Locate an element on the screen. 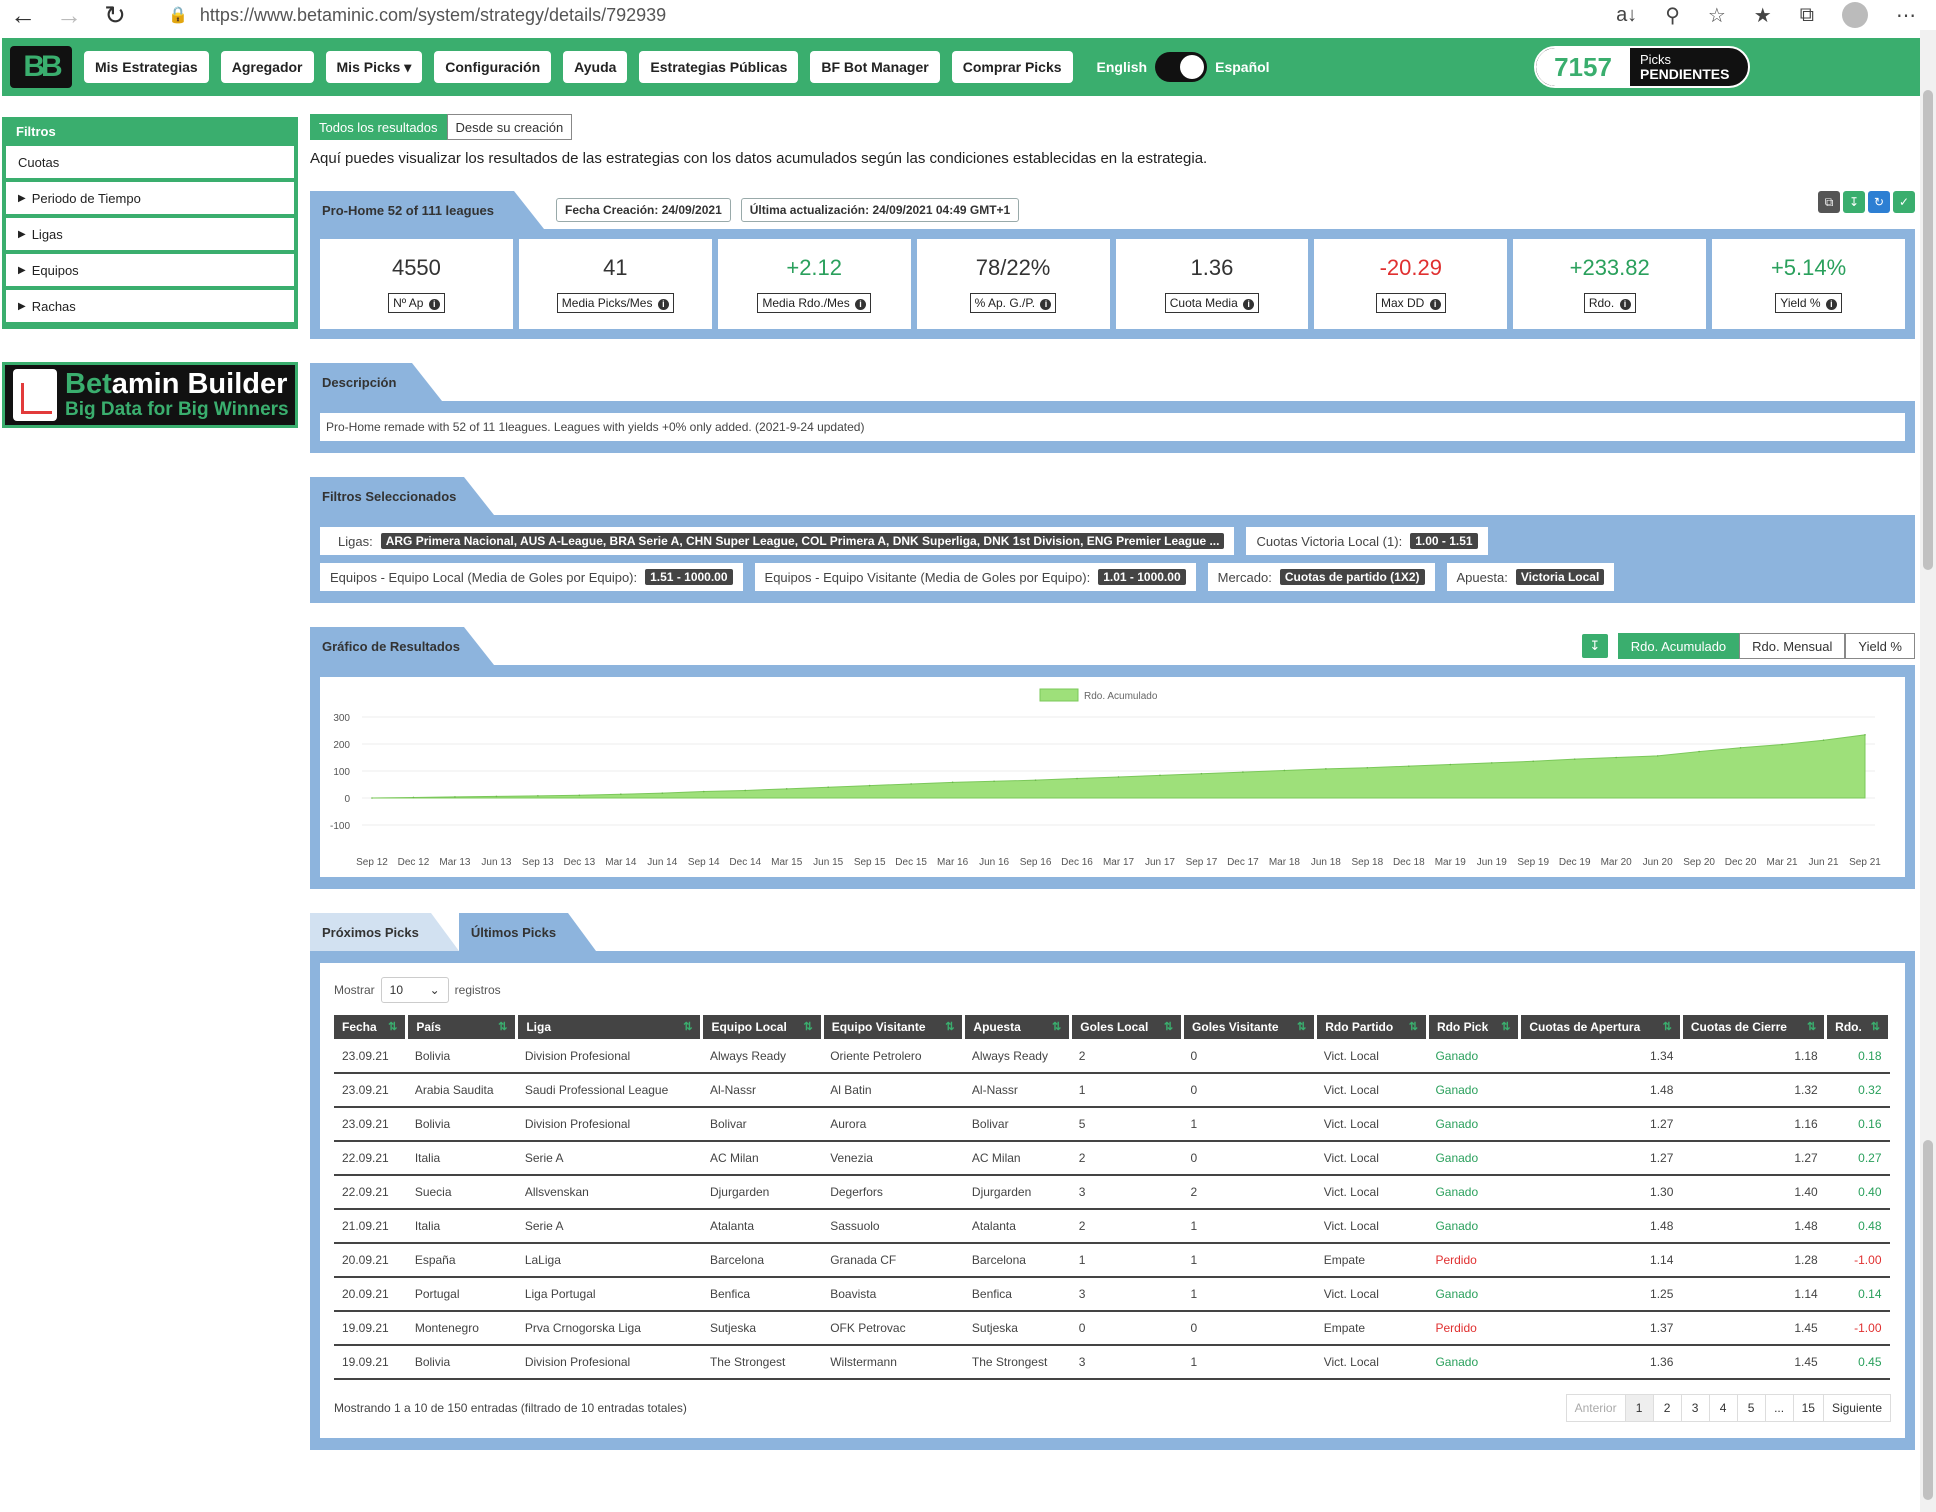 This screenshot has width=1936, height=1512. language-toggle is located at coordinates (1181, 67).